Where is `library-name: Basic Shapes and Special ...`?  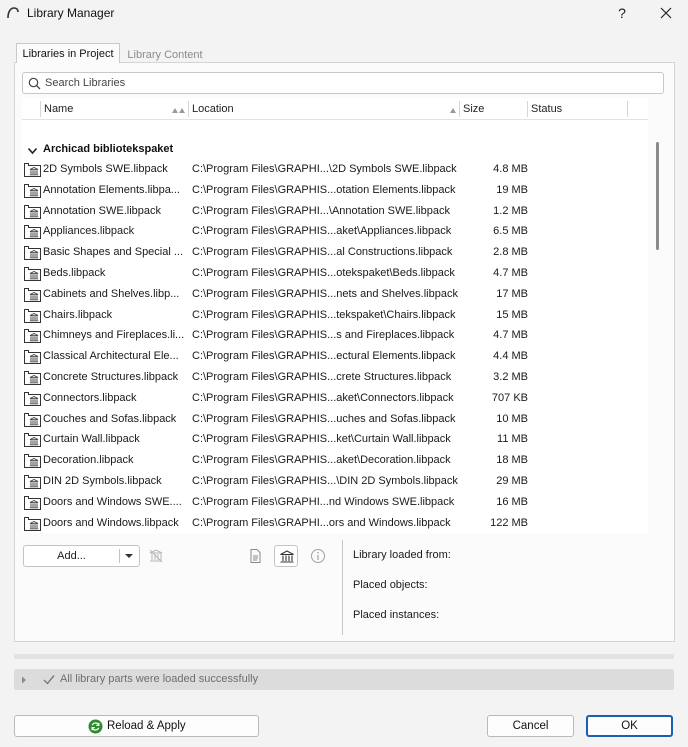
library-name: Basic Shapes and Special ... is located at coordinates (113, 252).